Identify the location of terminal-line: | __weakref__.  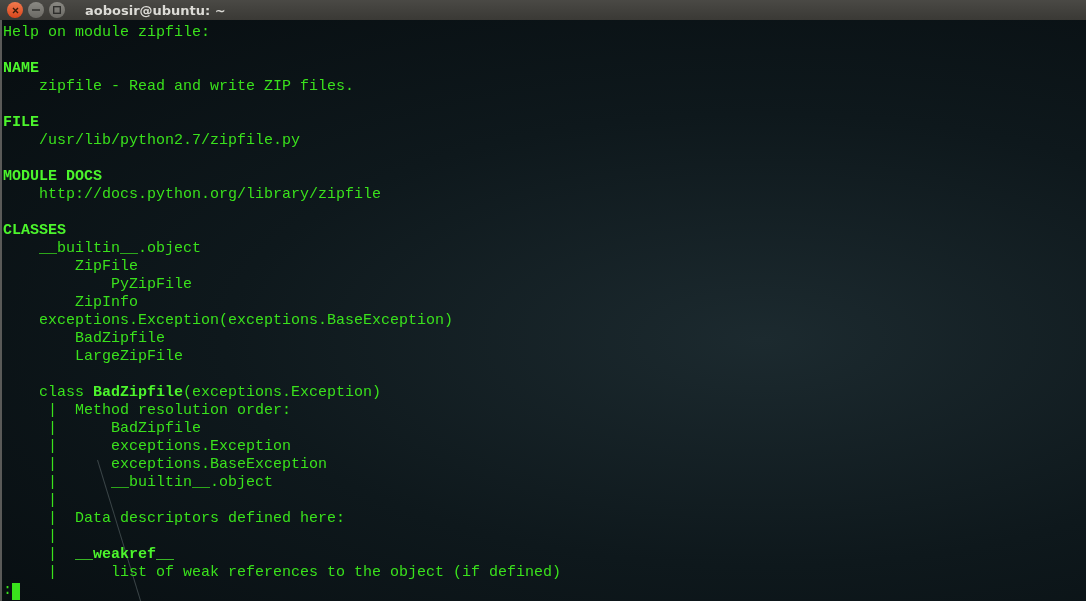
(111, 555).